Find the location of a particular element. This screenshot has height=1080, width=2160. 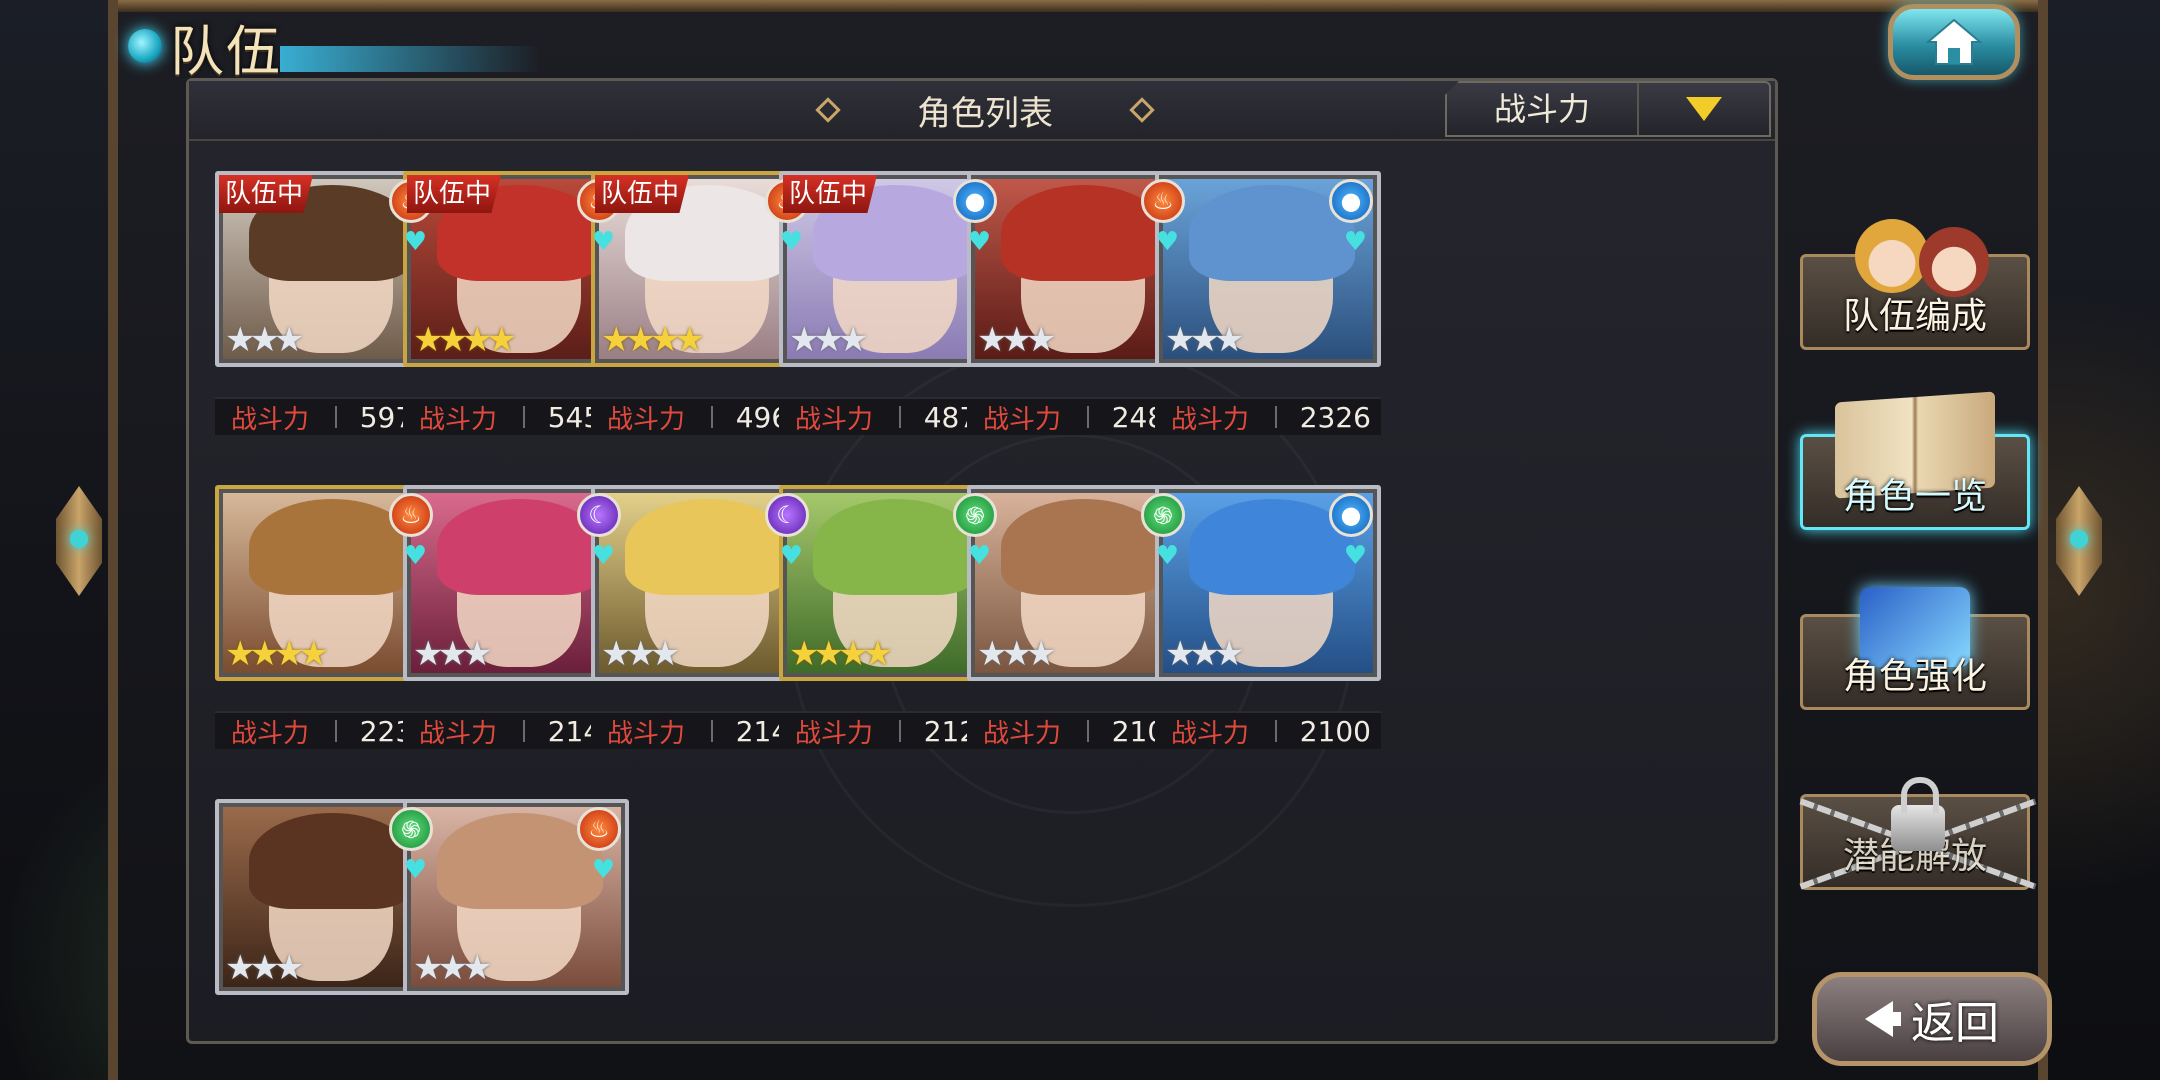

sort-dropdown: 战斗力 is located at coordinates (1608, 109).